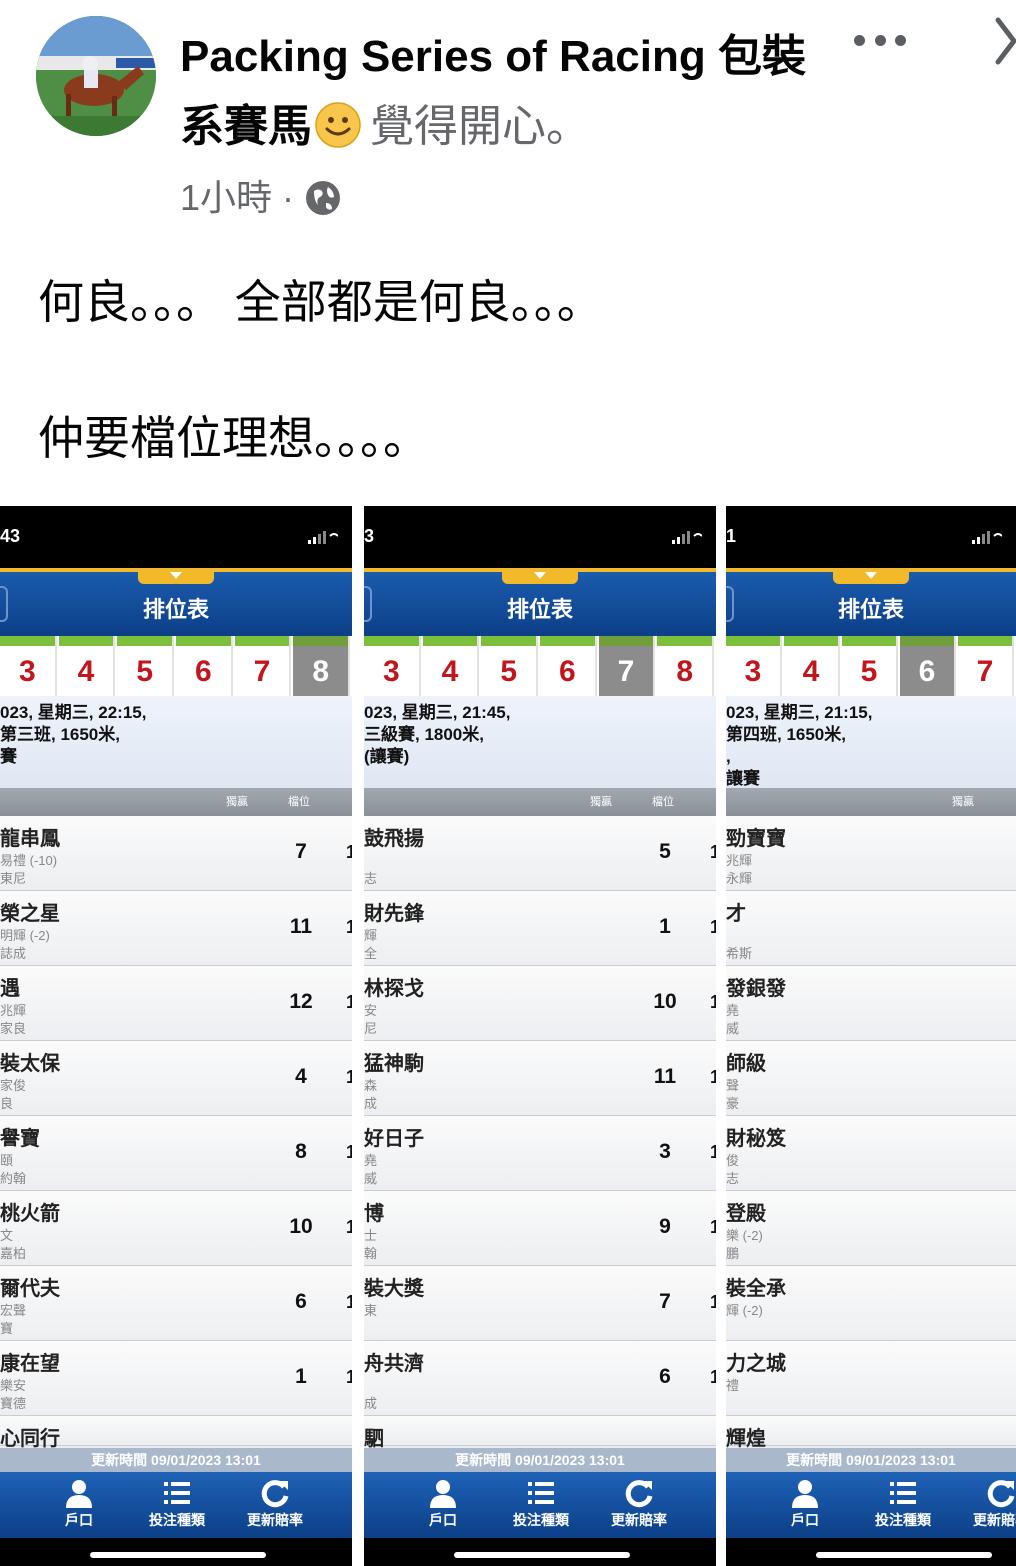 The image size is (1016, 1566). Describe the element at coordinates (871, 1378) in the screenshot. I see `runner-row: 力之城禮` at that location.